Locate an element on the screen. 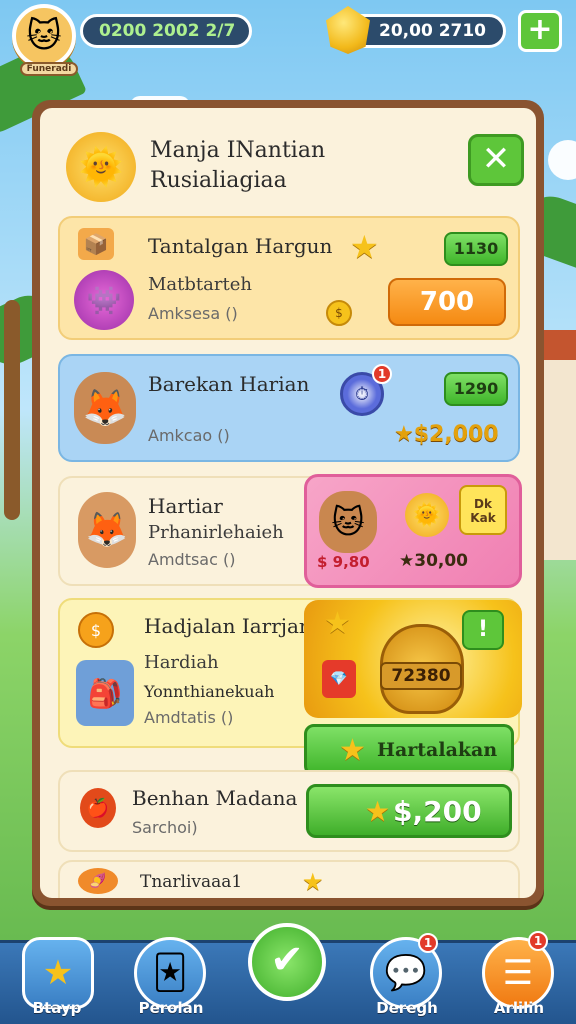 This screenshot has height=1024, width=576. task-subtitle: Prhanirlehaieh is located at coordinates (216, 532).